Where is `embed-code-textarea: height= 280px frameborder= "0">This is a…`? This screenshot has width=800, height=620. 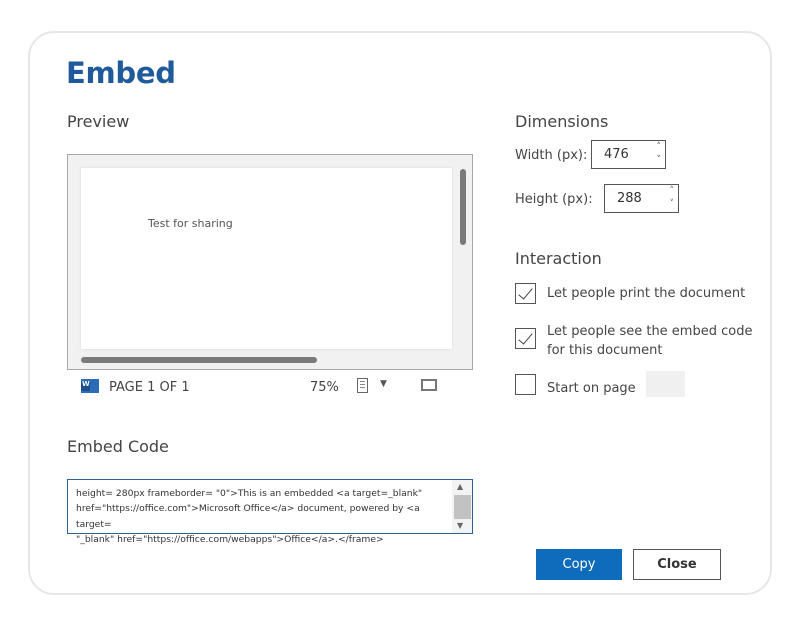
embed-code-textarea: height= 280px frameborder= "0">This is a… is located at coordinates (270, 512).